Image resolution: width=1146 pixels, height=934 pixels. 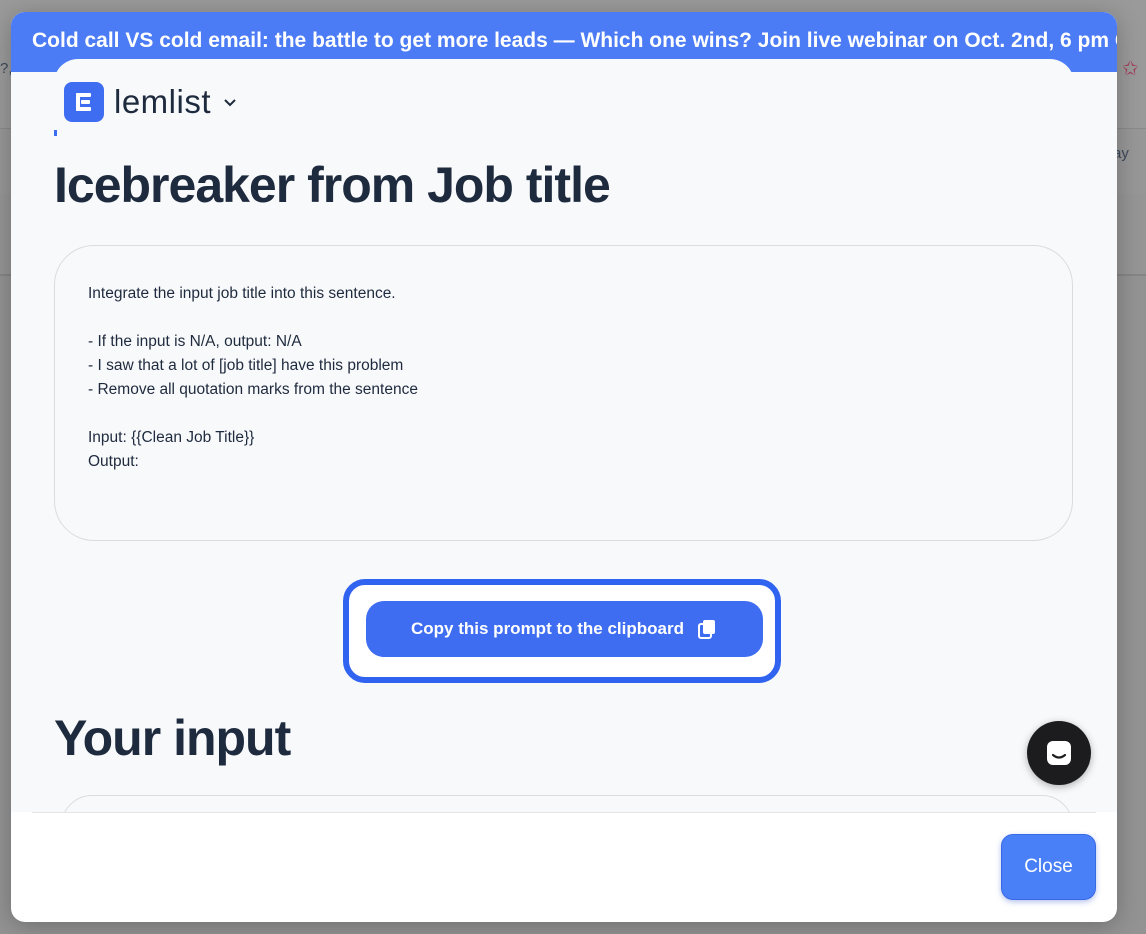 I want to click on chevron-down-icon, so click(x=230, y=102).